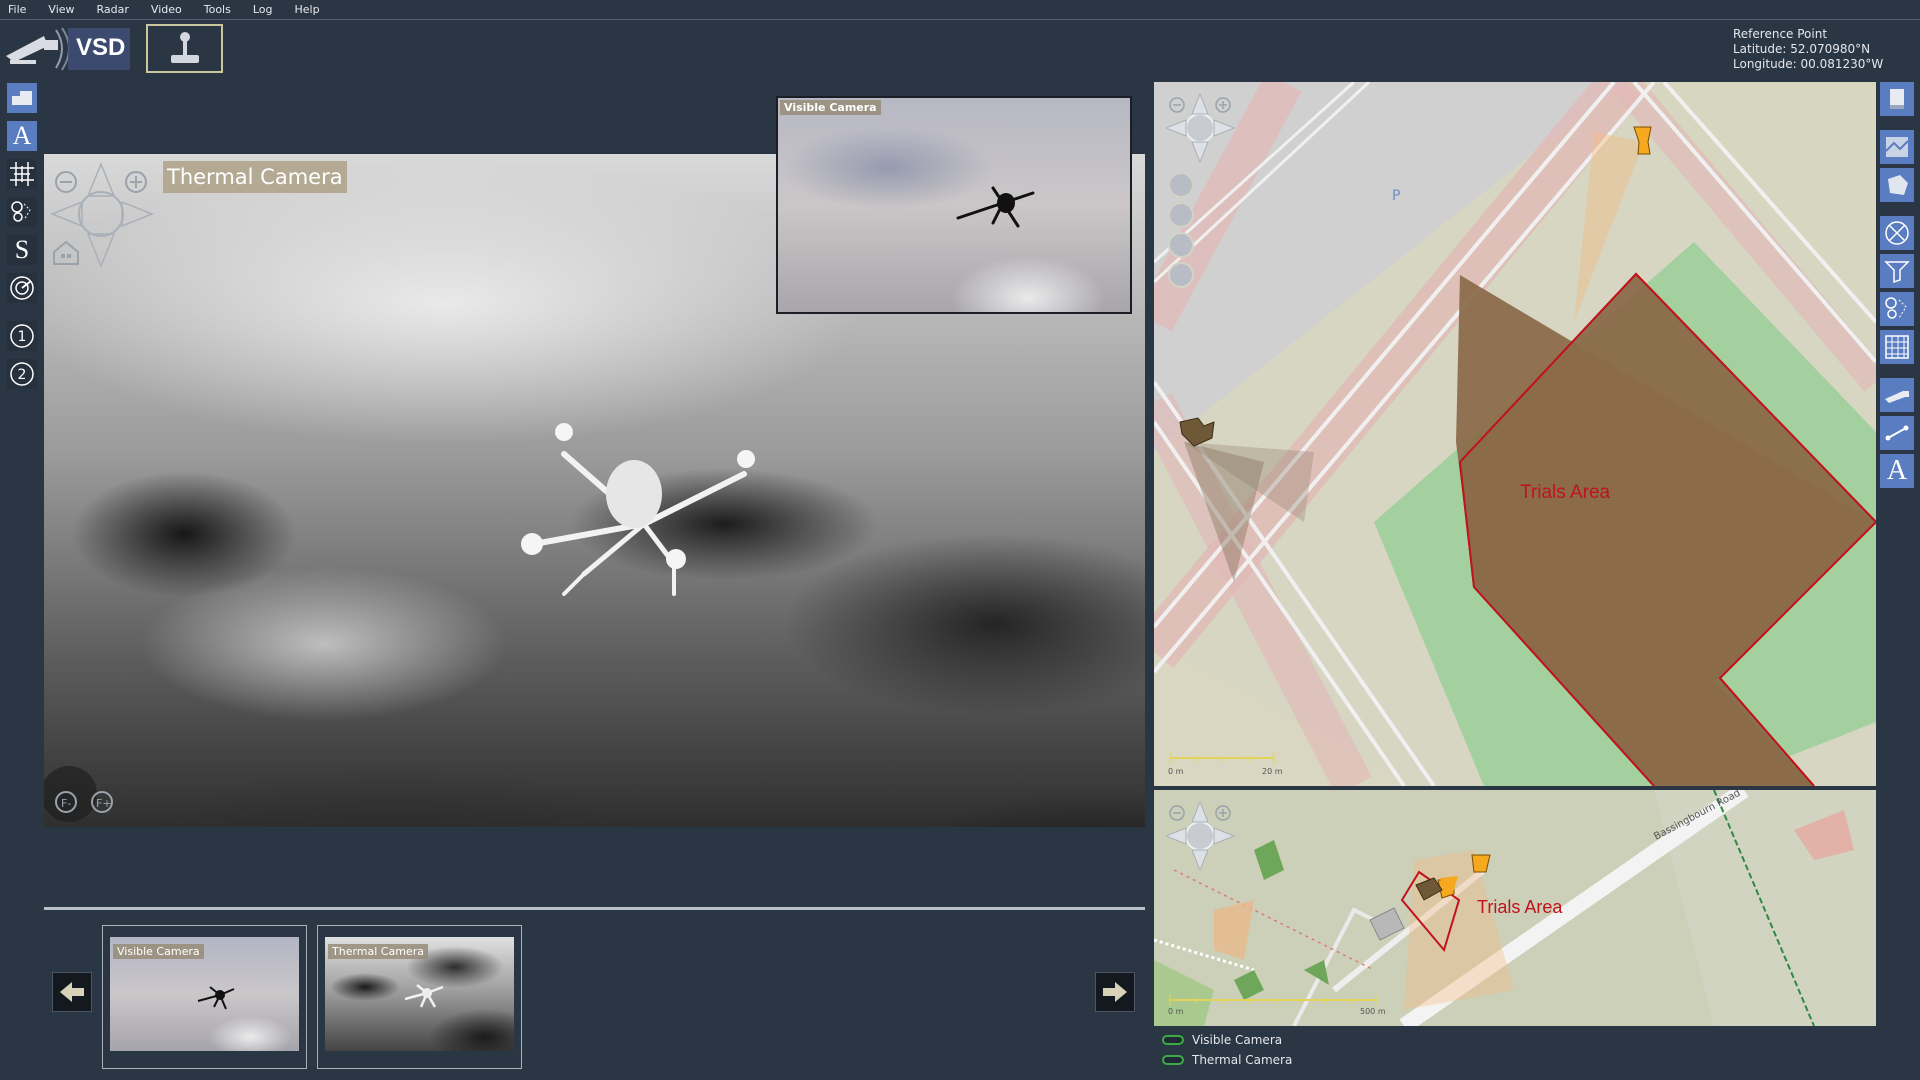 This screenshot has width=1920, height=1080. I want to click on mini-scale-end: 500 m, so click(1373, 1011).